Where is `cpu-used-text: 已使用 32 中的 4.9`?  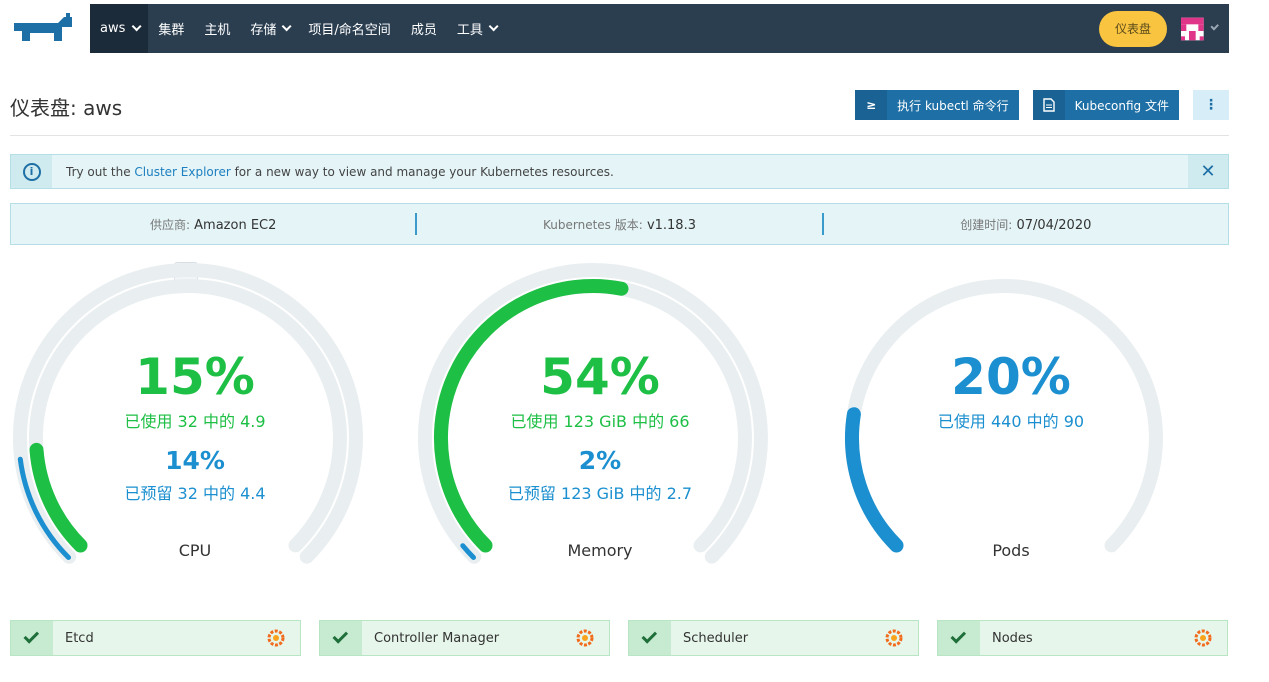 cpu-used-text: 已使用 32 中的 4.9 is located at coordinates (195, 421).